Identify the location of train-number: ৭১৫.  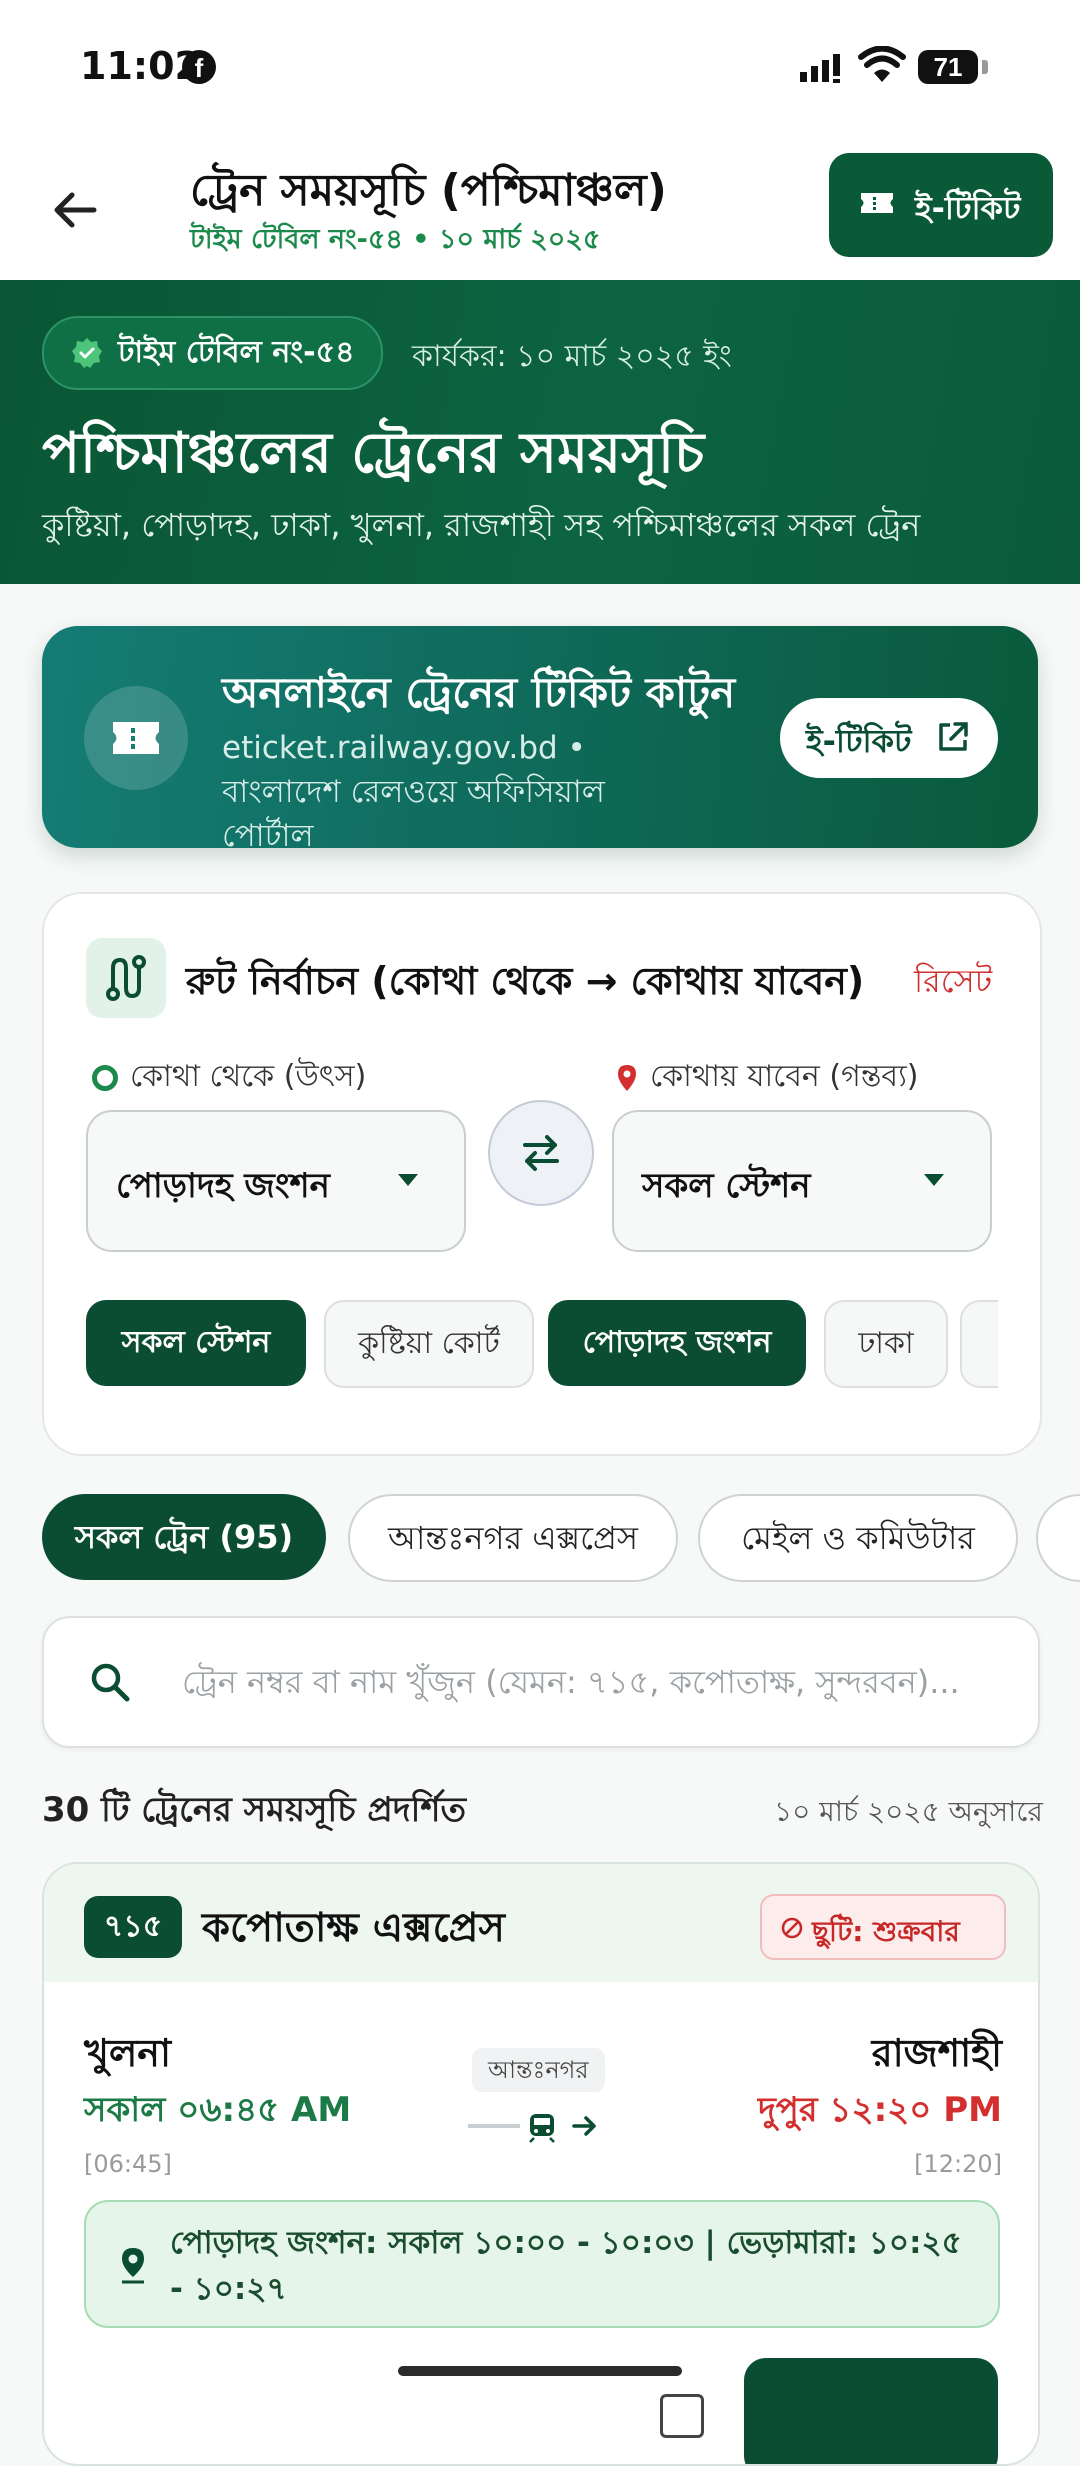
(133, 1927).